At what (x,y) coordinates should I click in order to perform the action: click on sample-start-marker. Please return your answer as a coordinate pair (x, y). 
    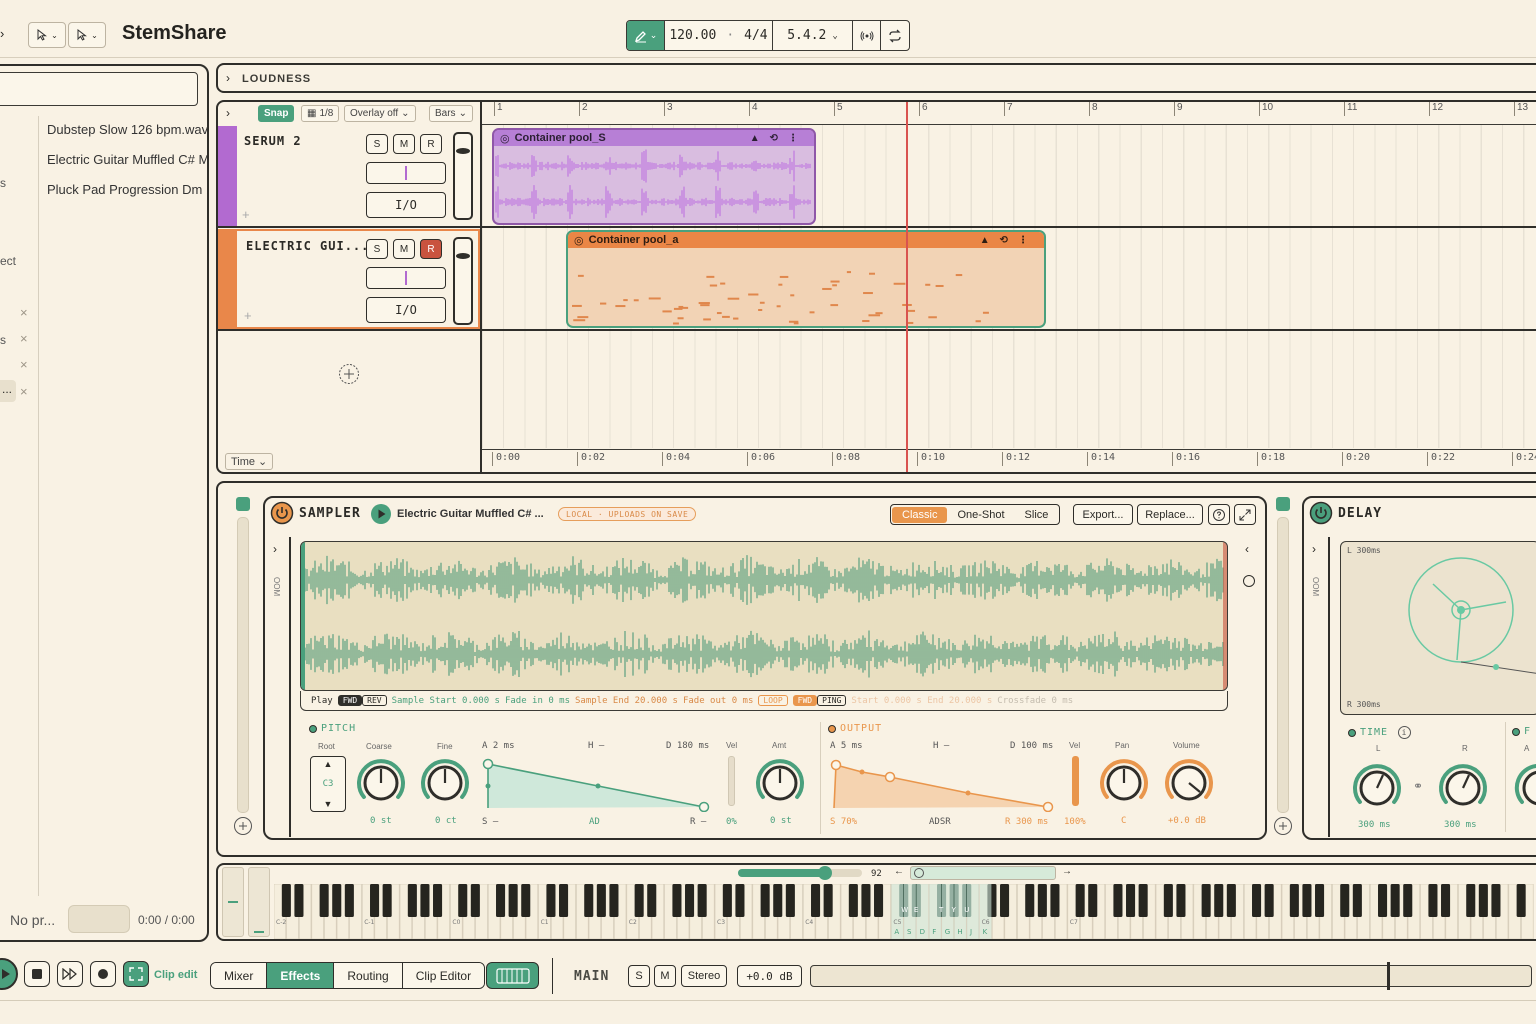
    Looking at the image, I should click on (303, 616).